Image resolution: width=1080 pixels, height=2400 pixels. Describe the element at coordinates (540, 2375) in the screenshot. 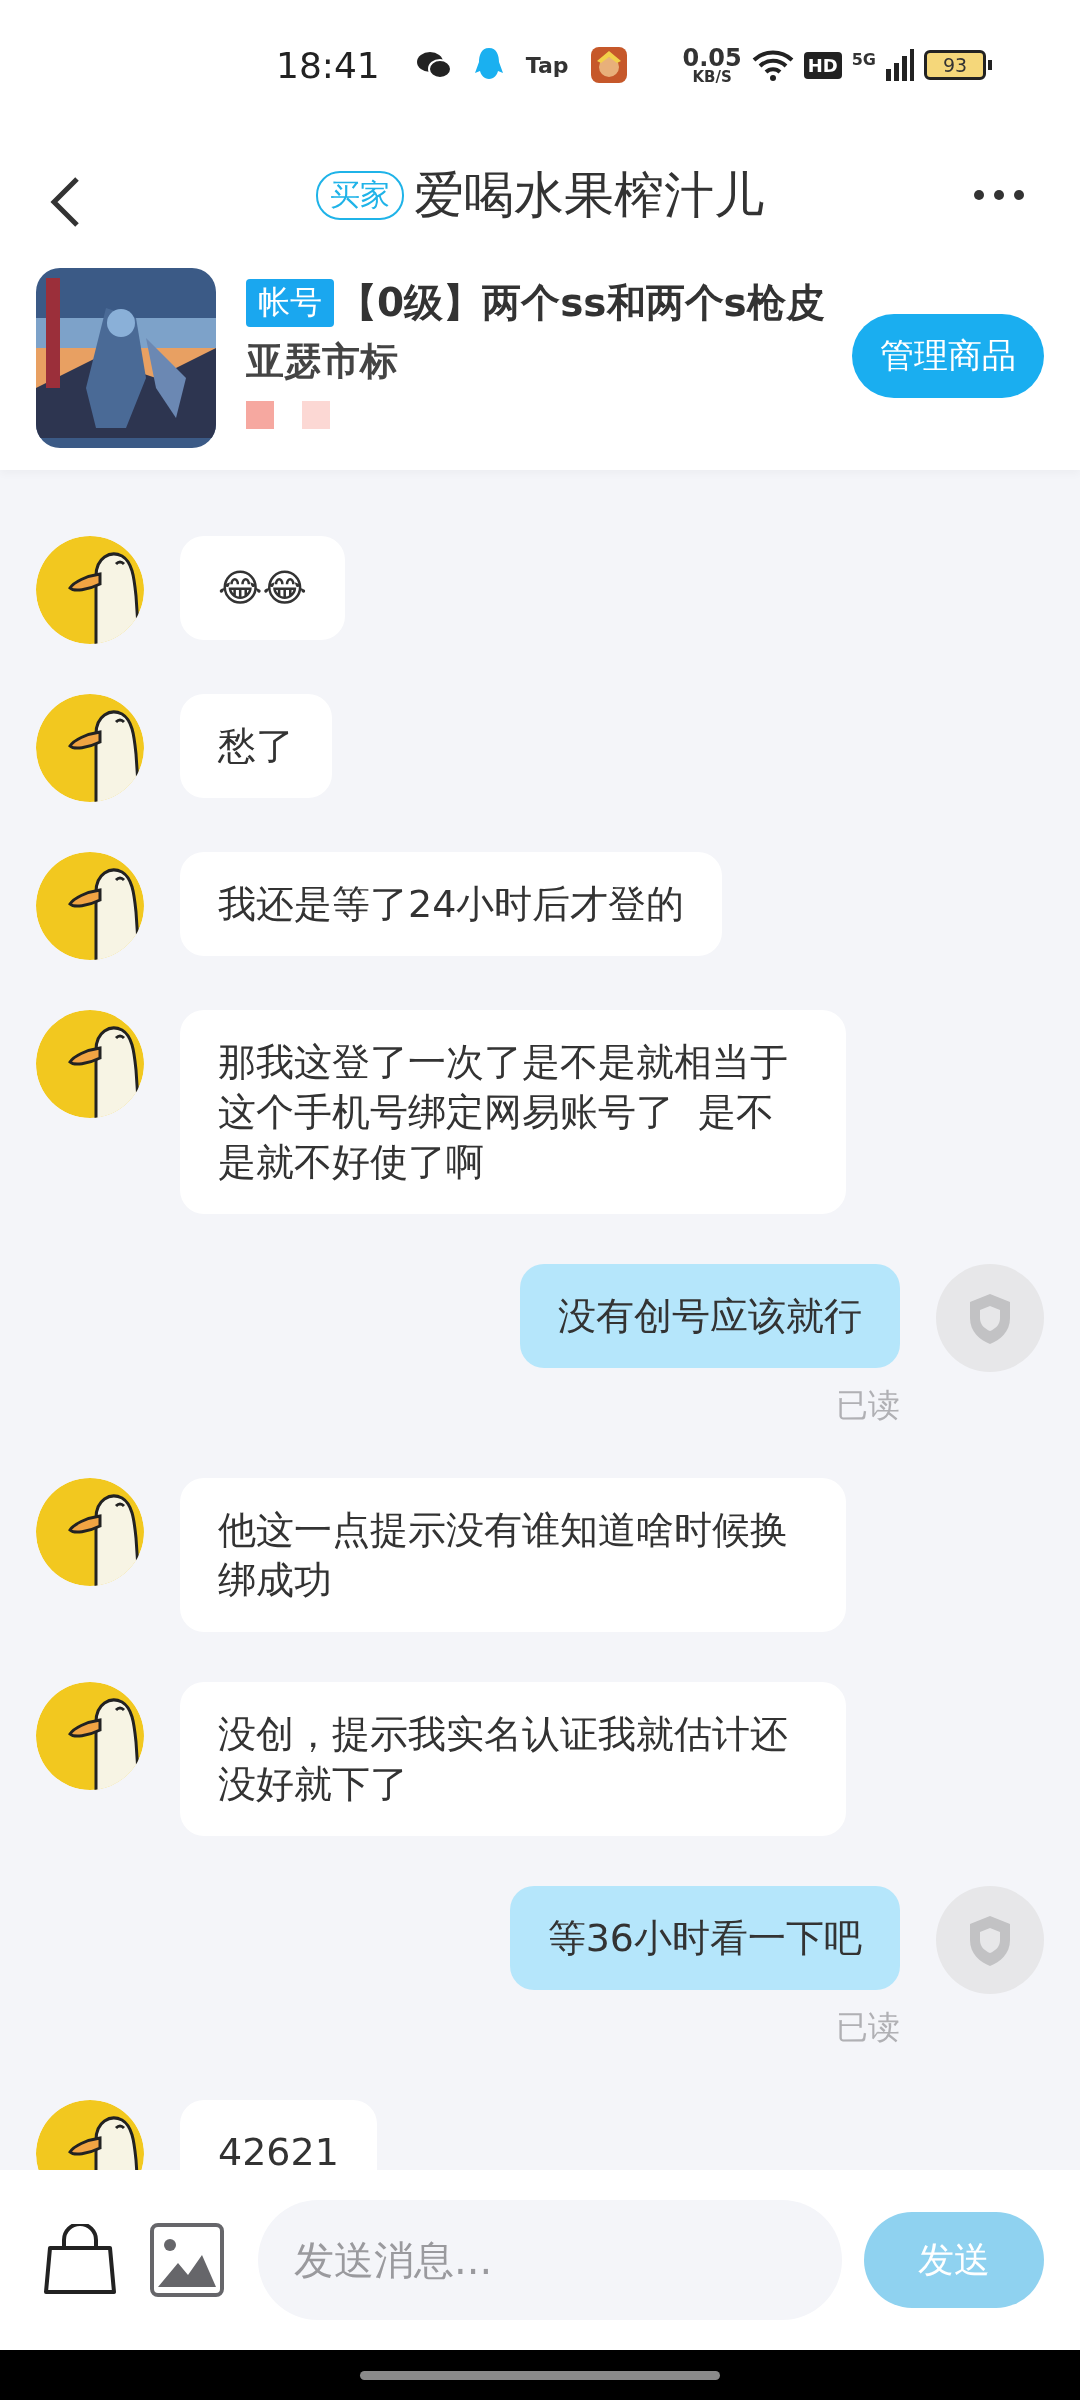

I see `home-indicator` at that location.